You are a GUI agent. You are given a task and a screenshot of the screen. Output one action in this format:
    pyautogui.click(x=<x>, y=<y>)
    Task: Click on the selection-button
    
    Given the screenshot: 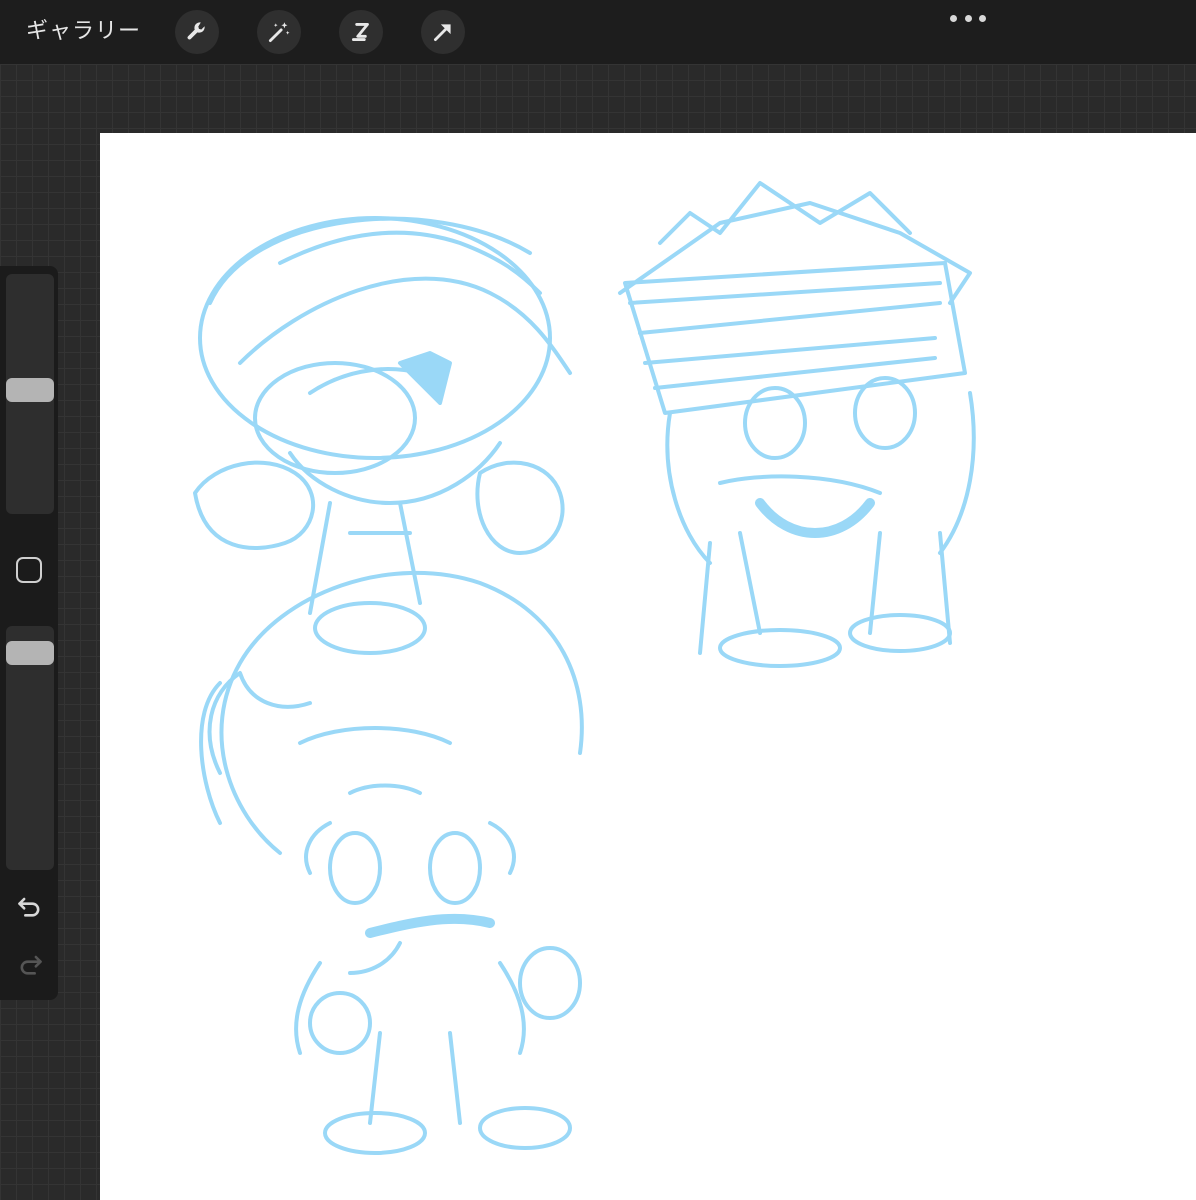 What is the action you would take?
    pyautogui.click(x=361, y=32)
    